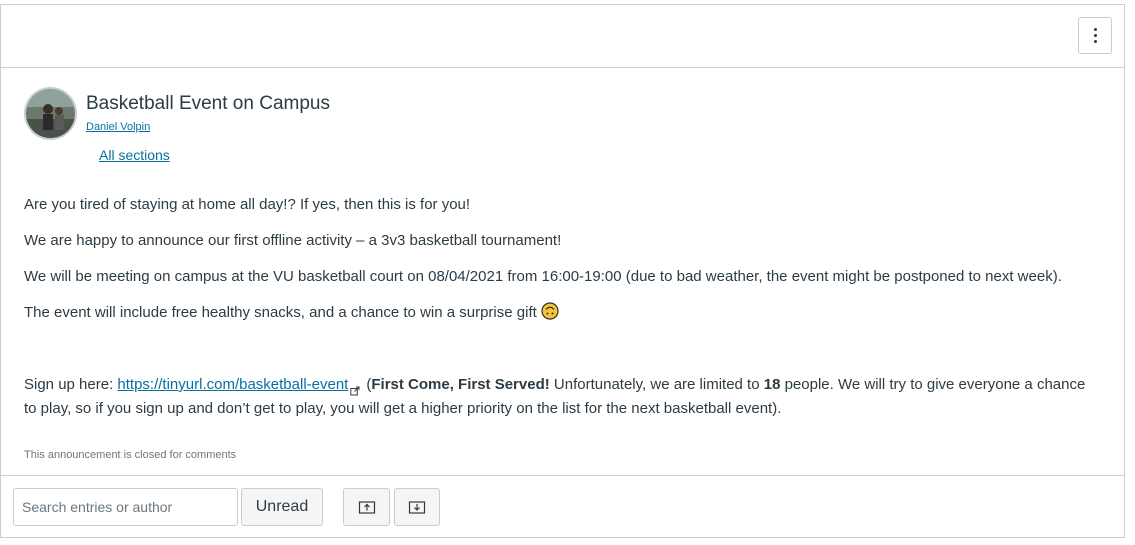  What do you see at coordinates (130, 455) in the screenshot?
I see `closed-comments-note: This announcement is closed for comments` at bounding box center [130, 455].